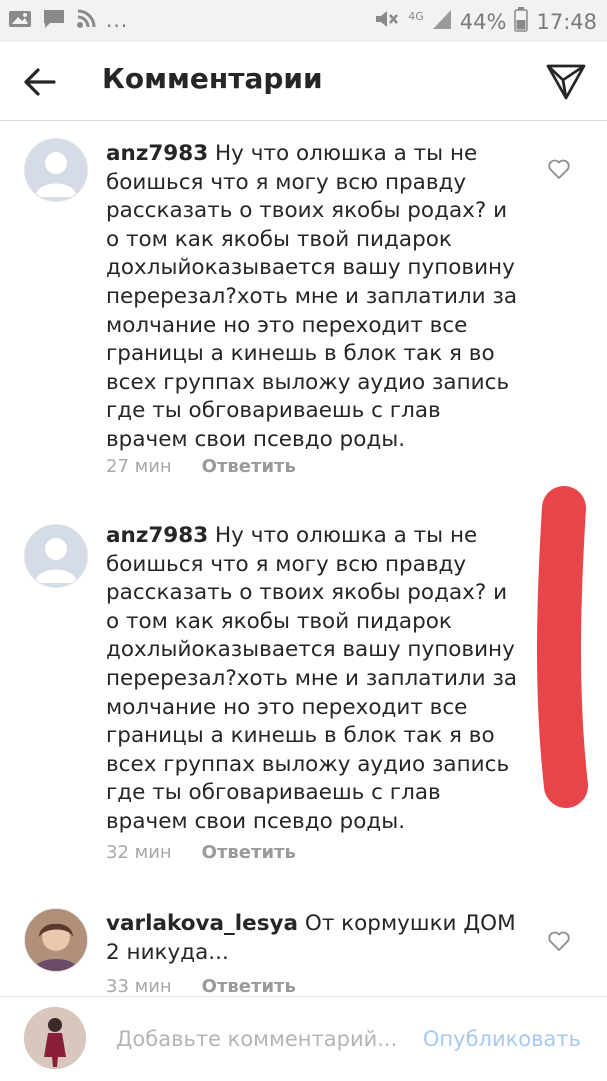 The image size is (607, 1081). I want to click on publish-button: Опубликовать, so click(502, 1039).